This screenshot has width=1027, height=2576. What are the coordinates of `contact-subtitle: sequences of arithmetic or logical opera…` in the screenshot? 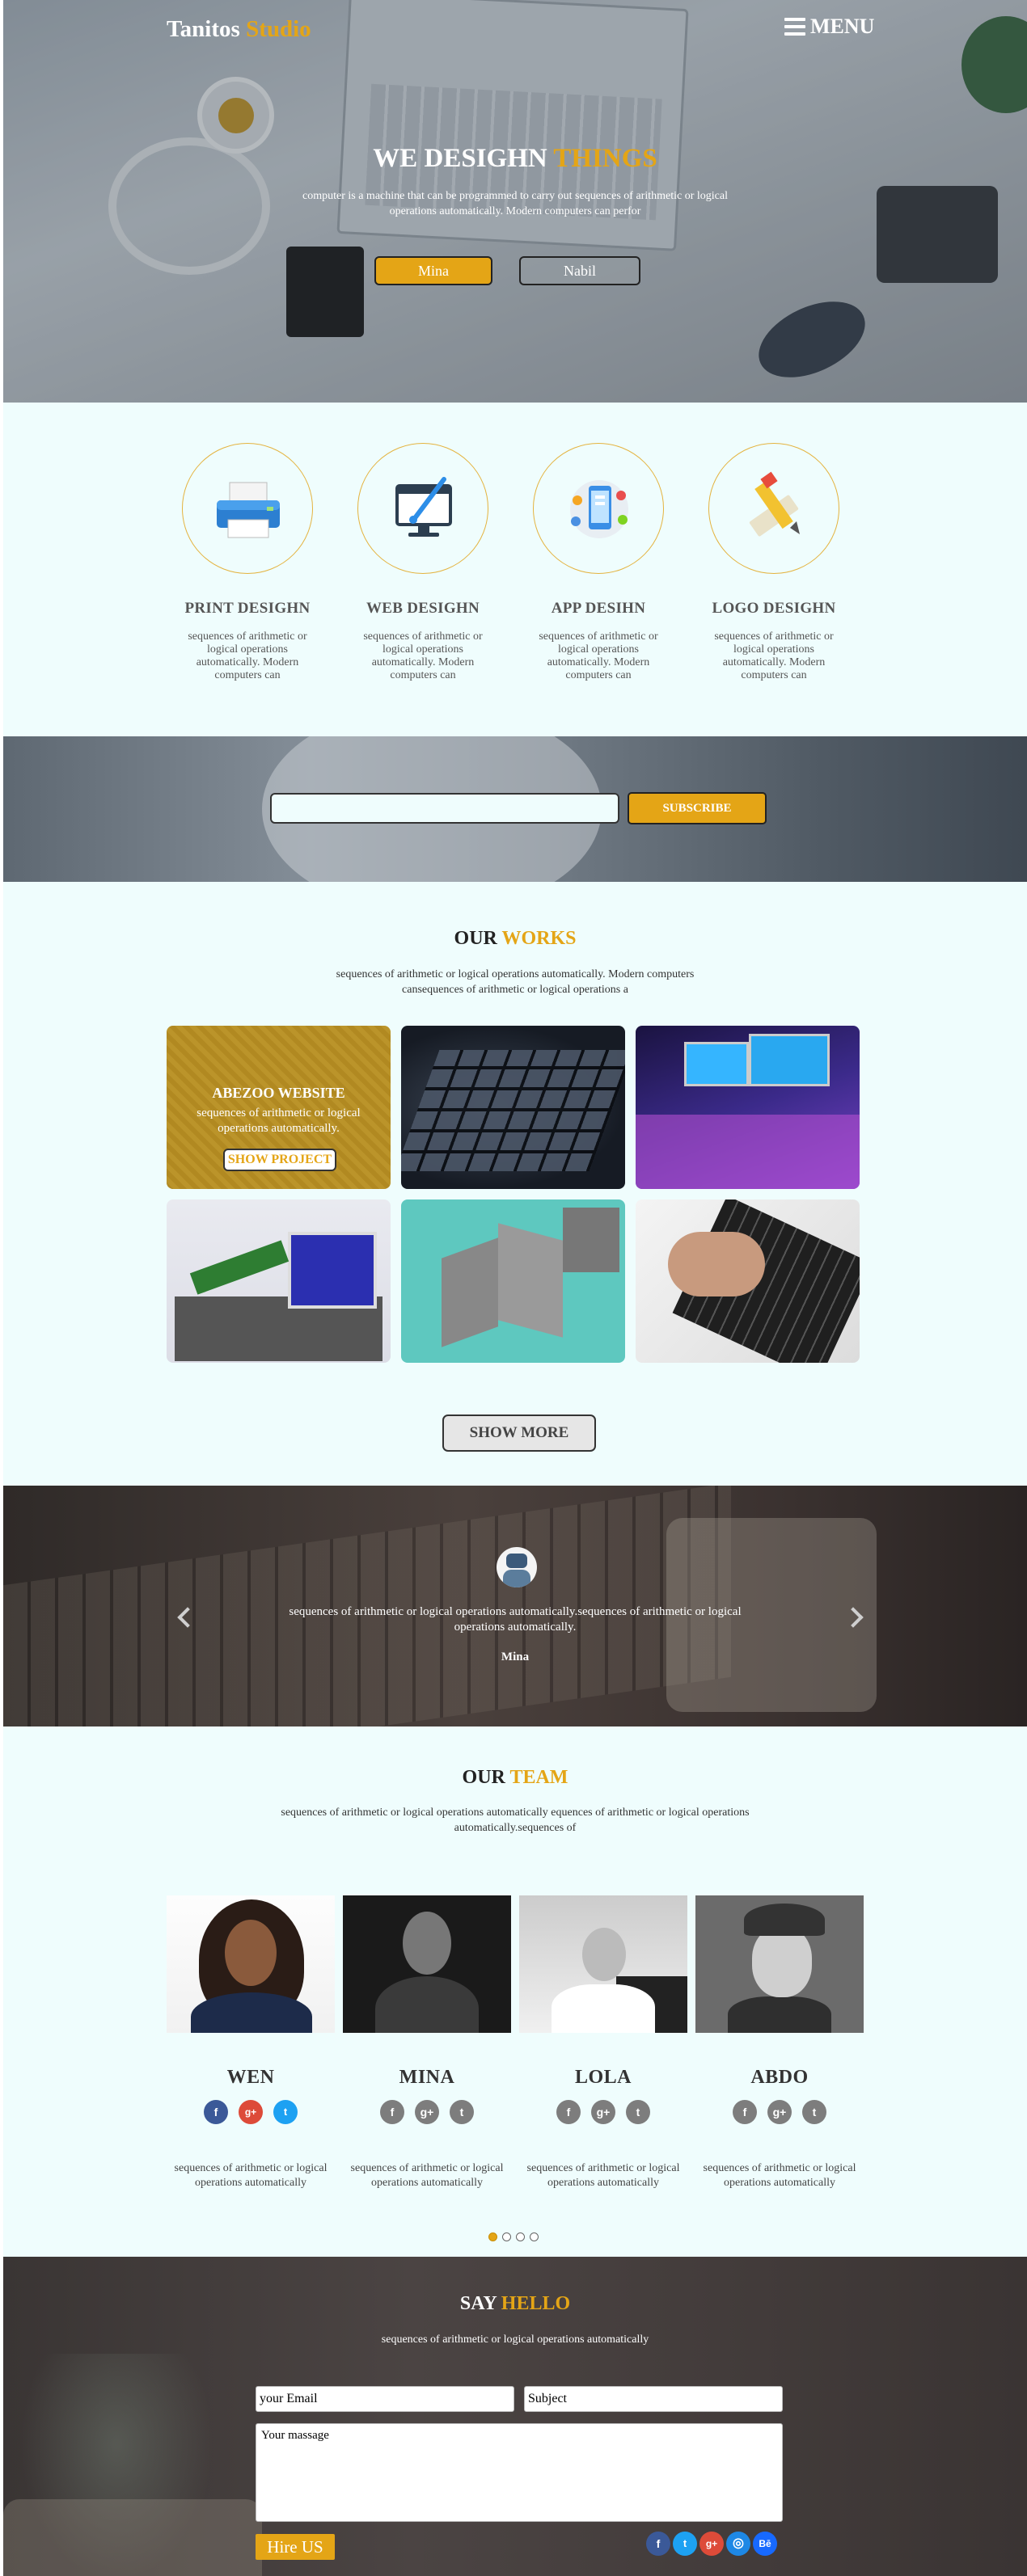 It's located at (515, 2340).